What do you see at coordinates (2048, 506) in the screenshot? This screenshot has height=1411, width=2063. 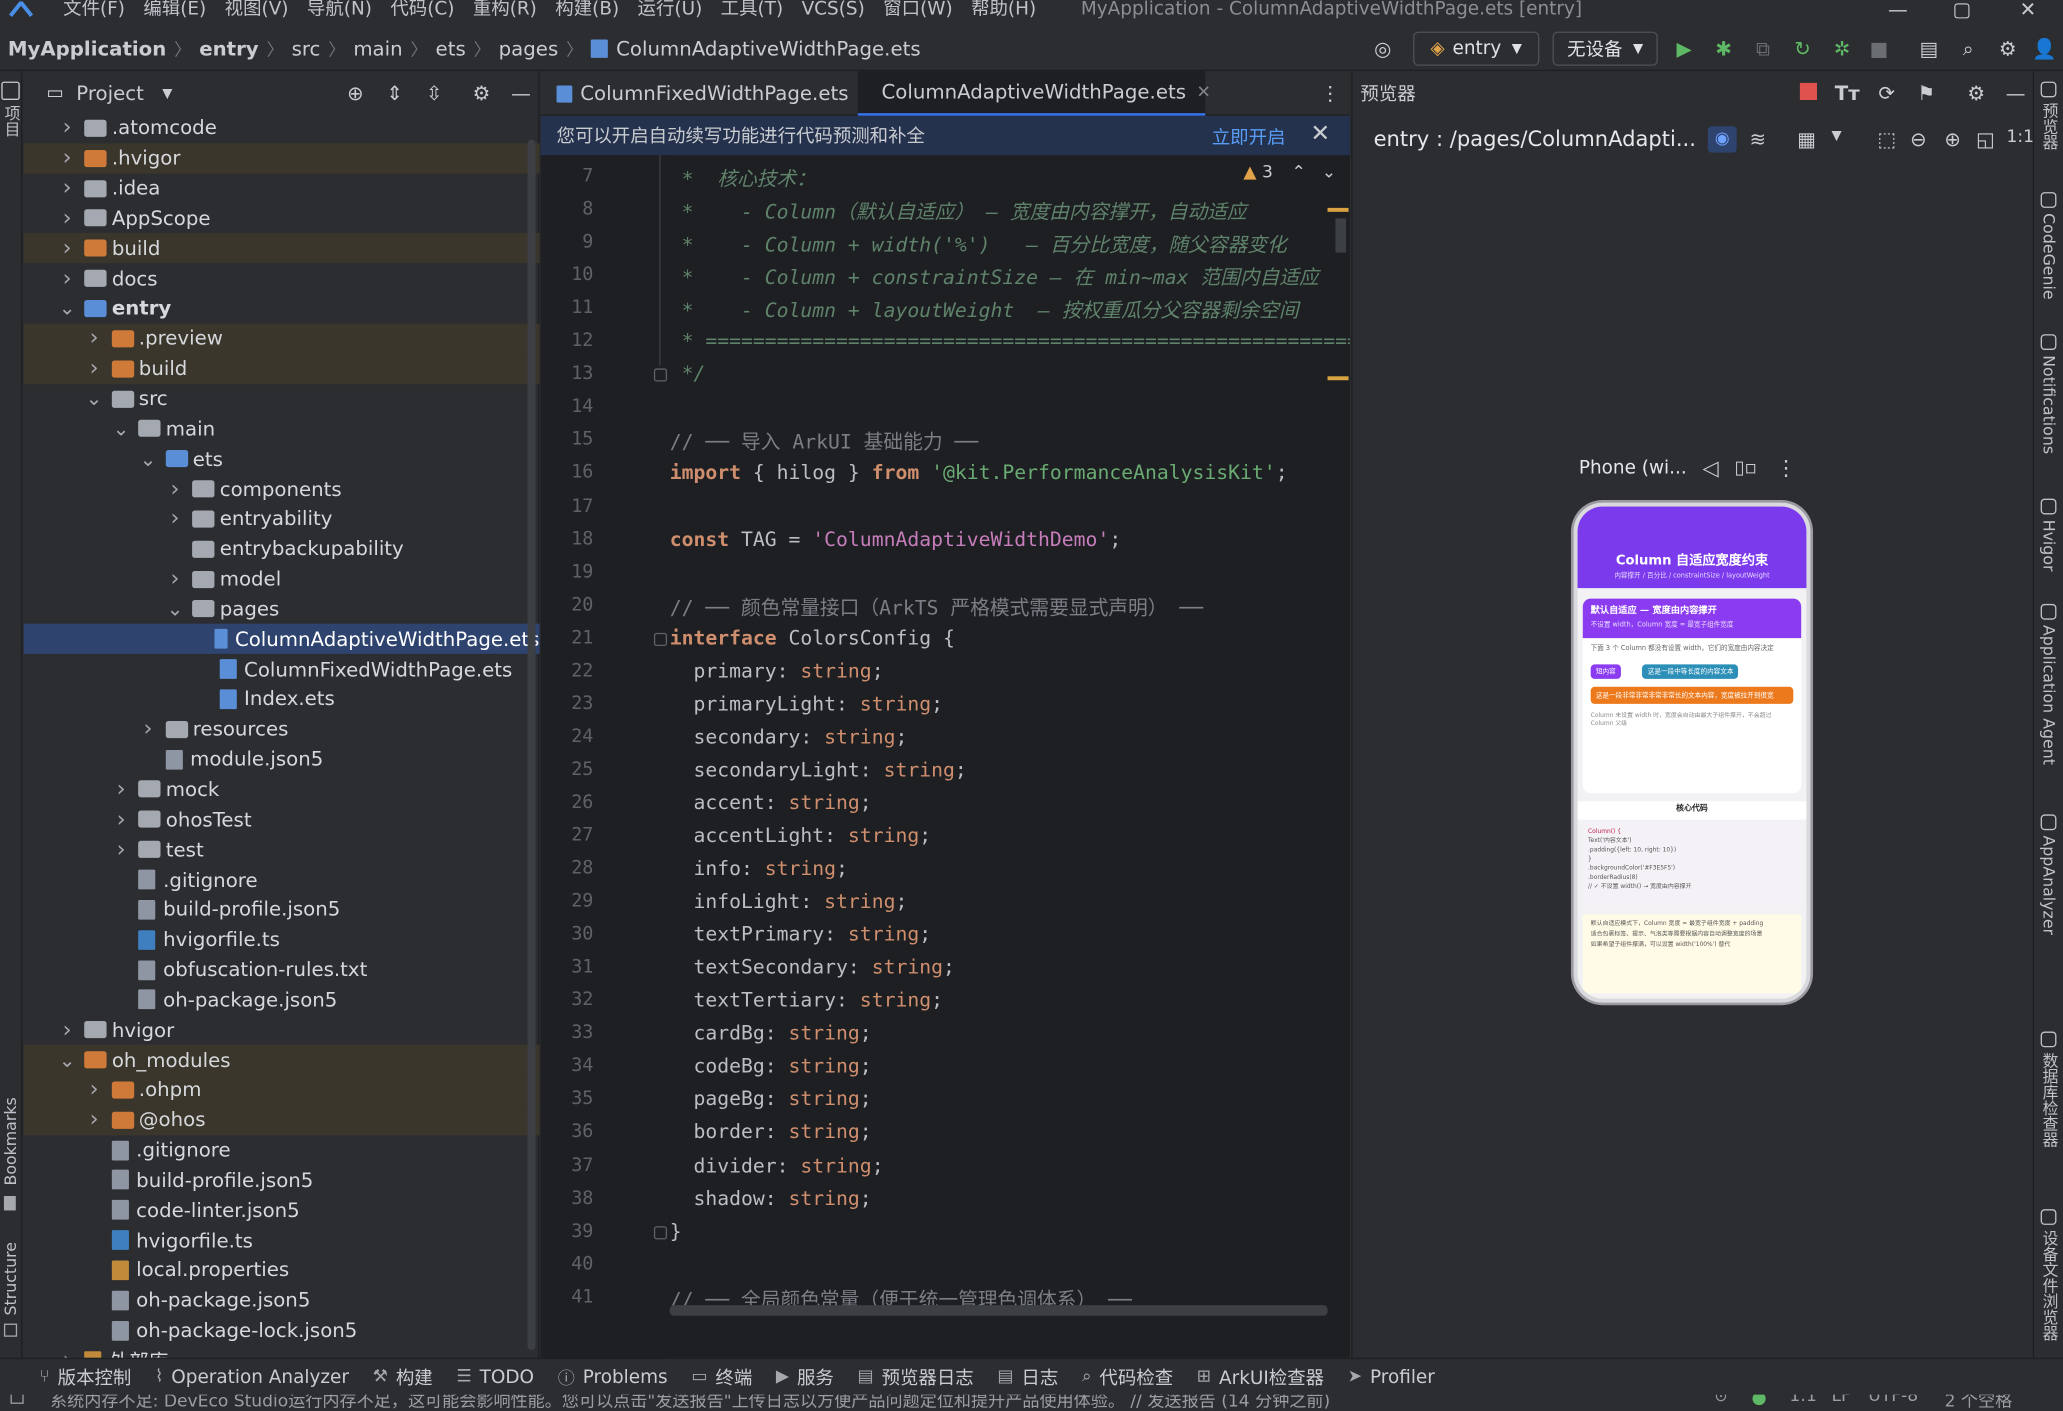 I see `hvigor-icon` at bounding box center [2048, 506].